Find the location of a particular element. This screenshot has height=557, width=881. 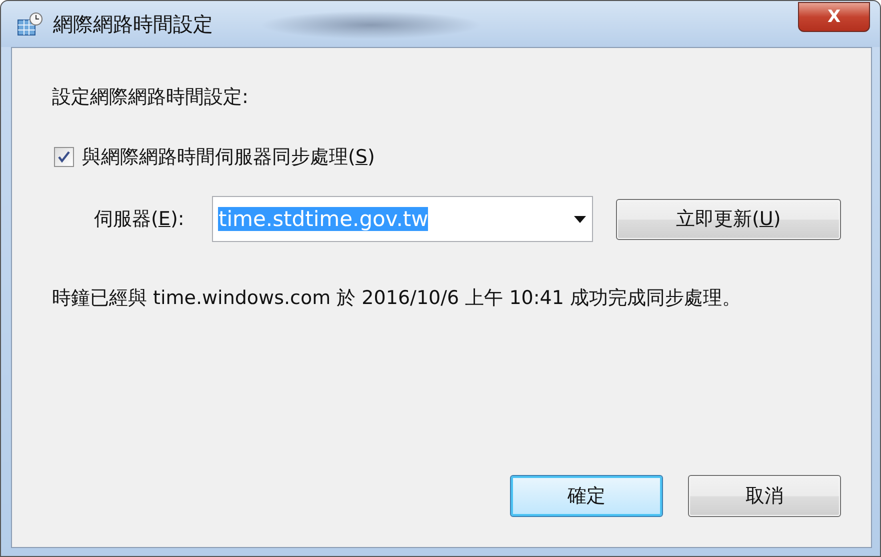

sync-status-text: 時鐘已經與 time.windows.com 於 2016/10/6 上午 10:41 成功完成同步處理。 is located at coordinates (397, 298).